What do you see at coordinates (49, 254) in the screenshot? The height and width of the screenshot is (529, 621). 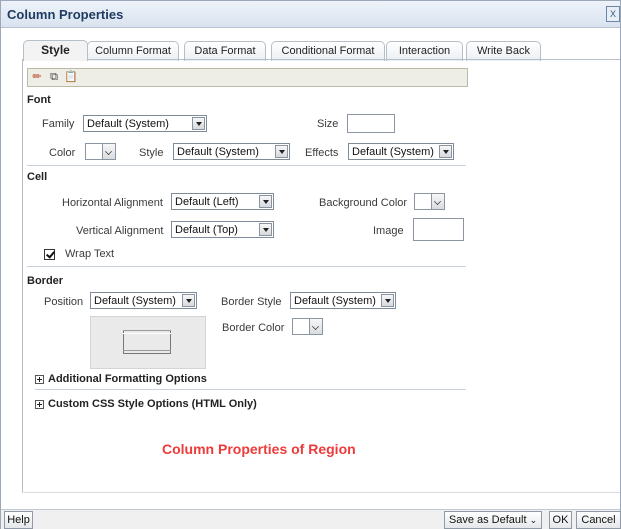 I see `wrap-text-checkbox` at bounding box center [49, 254].